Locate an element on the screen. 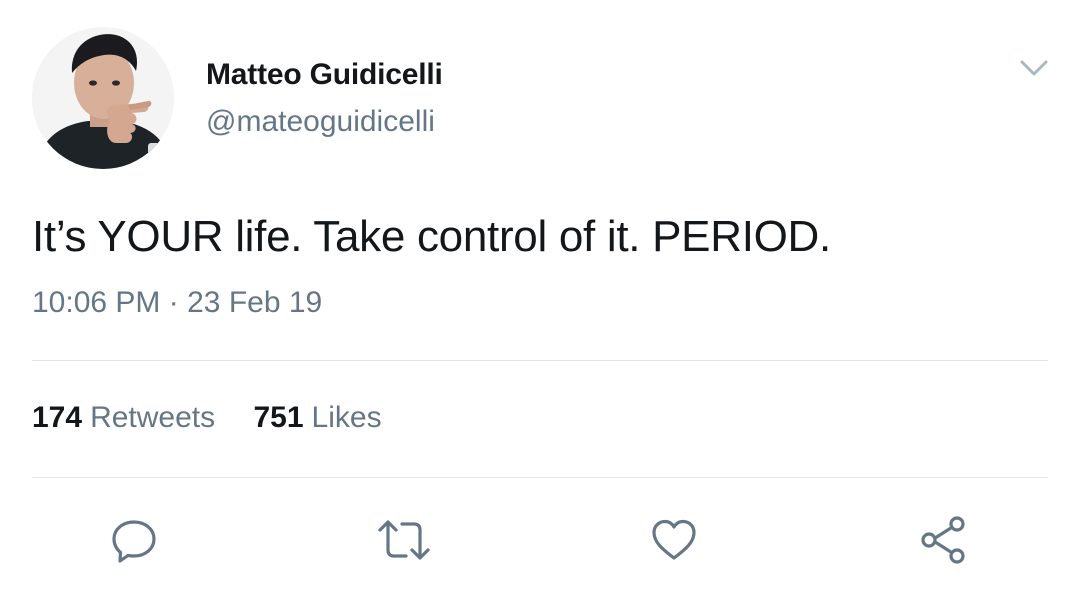 The image size is (1080, 594). author-name: Matteo Guidicelli is located at coordinates (324, 75).